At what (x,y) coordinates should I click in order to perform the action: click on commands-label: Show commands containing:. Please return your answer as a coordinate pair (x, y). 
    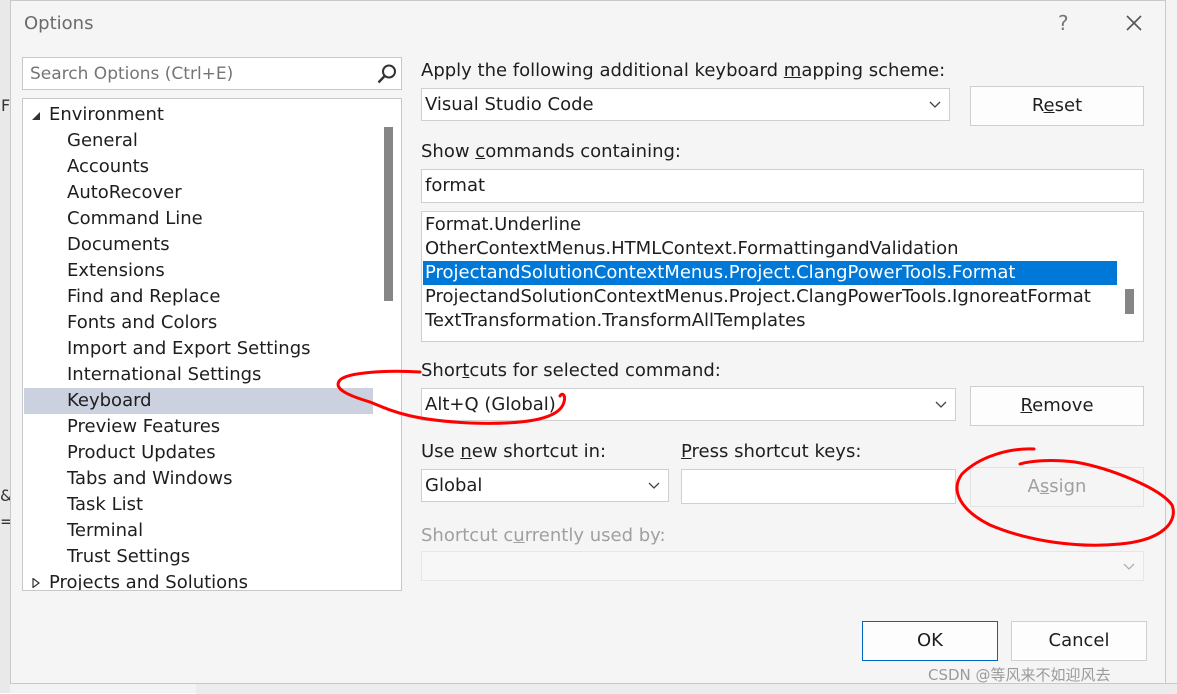
    Looking at the image, I should click on (551, 151).